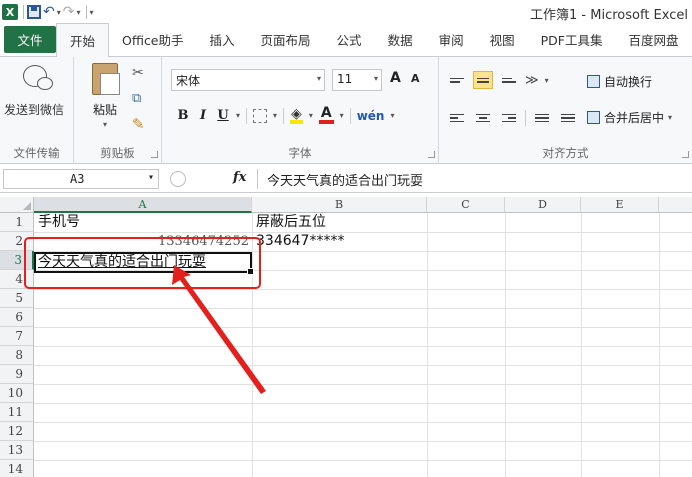  What do you see at coordinates (349, 39) in the screenshot?
I see `tab-formulas: 公式` at bounding box center [349, 39].